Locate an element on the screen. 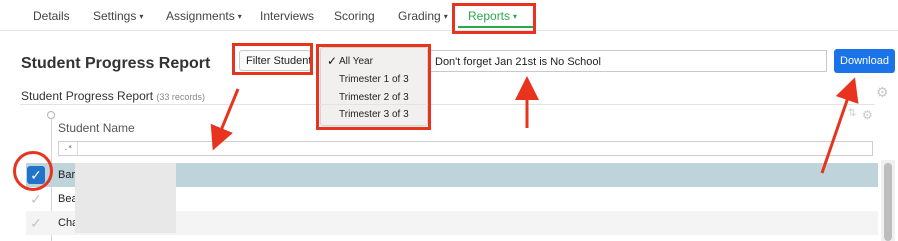  annotation-arrow-filter is located at coordinates (225, 119).